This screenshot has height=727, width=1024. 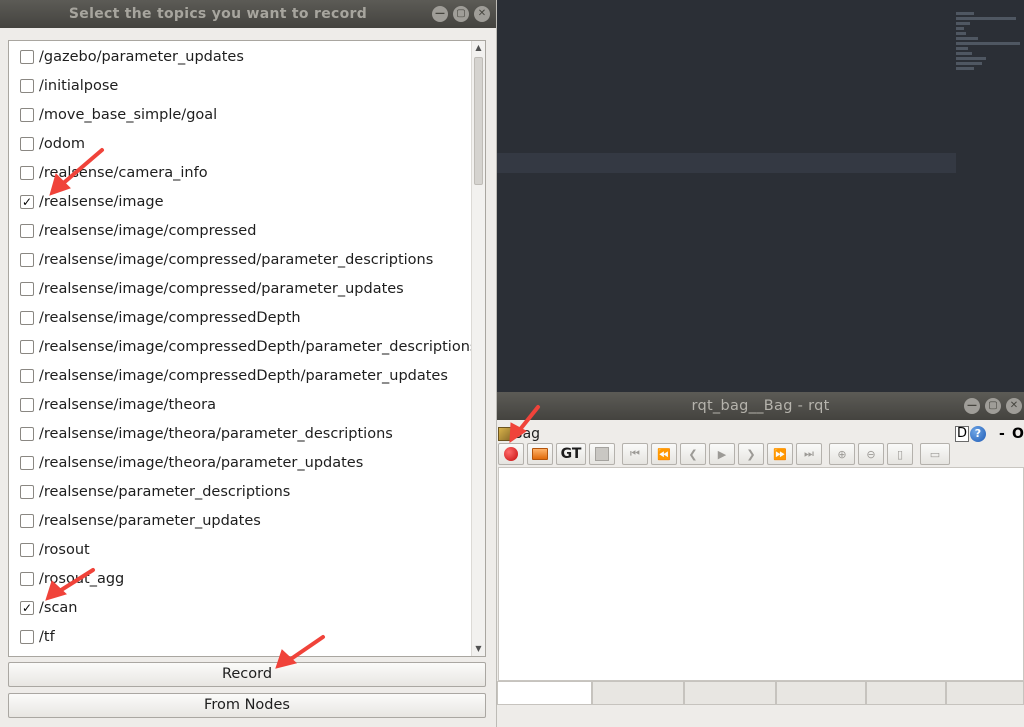 What do you see at coordinates (247, 674) in the screenshot?
I see `record-button: Record` at bounding box center [247, 674].